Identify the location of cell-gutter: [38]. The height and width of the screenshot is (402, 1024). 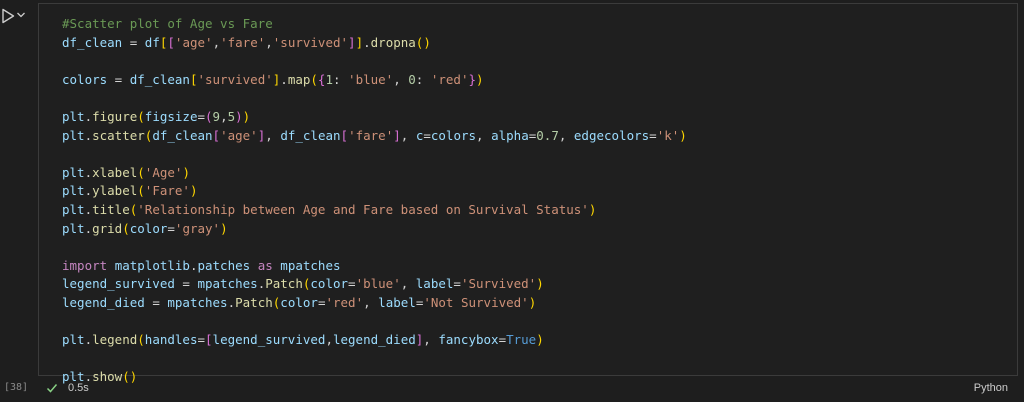
(19, 201).